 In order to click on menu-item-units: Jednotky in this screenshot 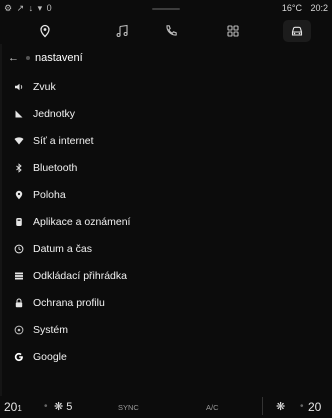, I will do `click(166, 114)`.